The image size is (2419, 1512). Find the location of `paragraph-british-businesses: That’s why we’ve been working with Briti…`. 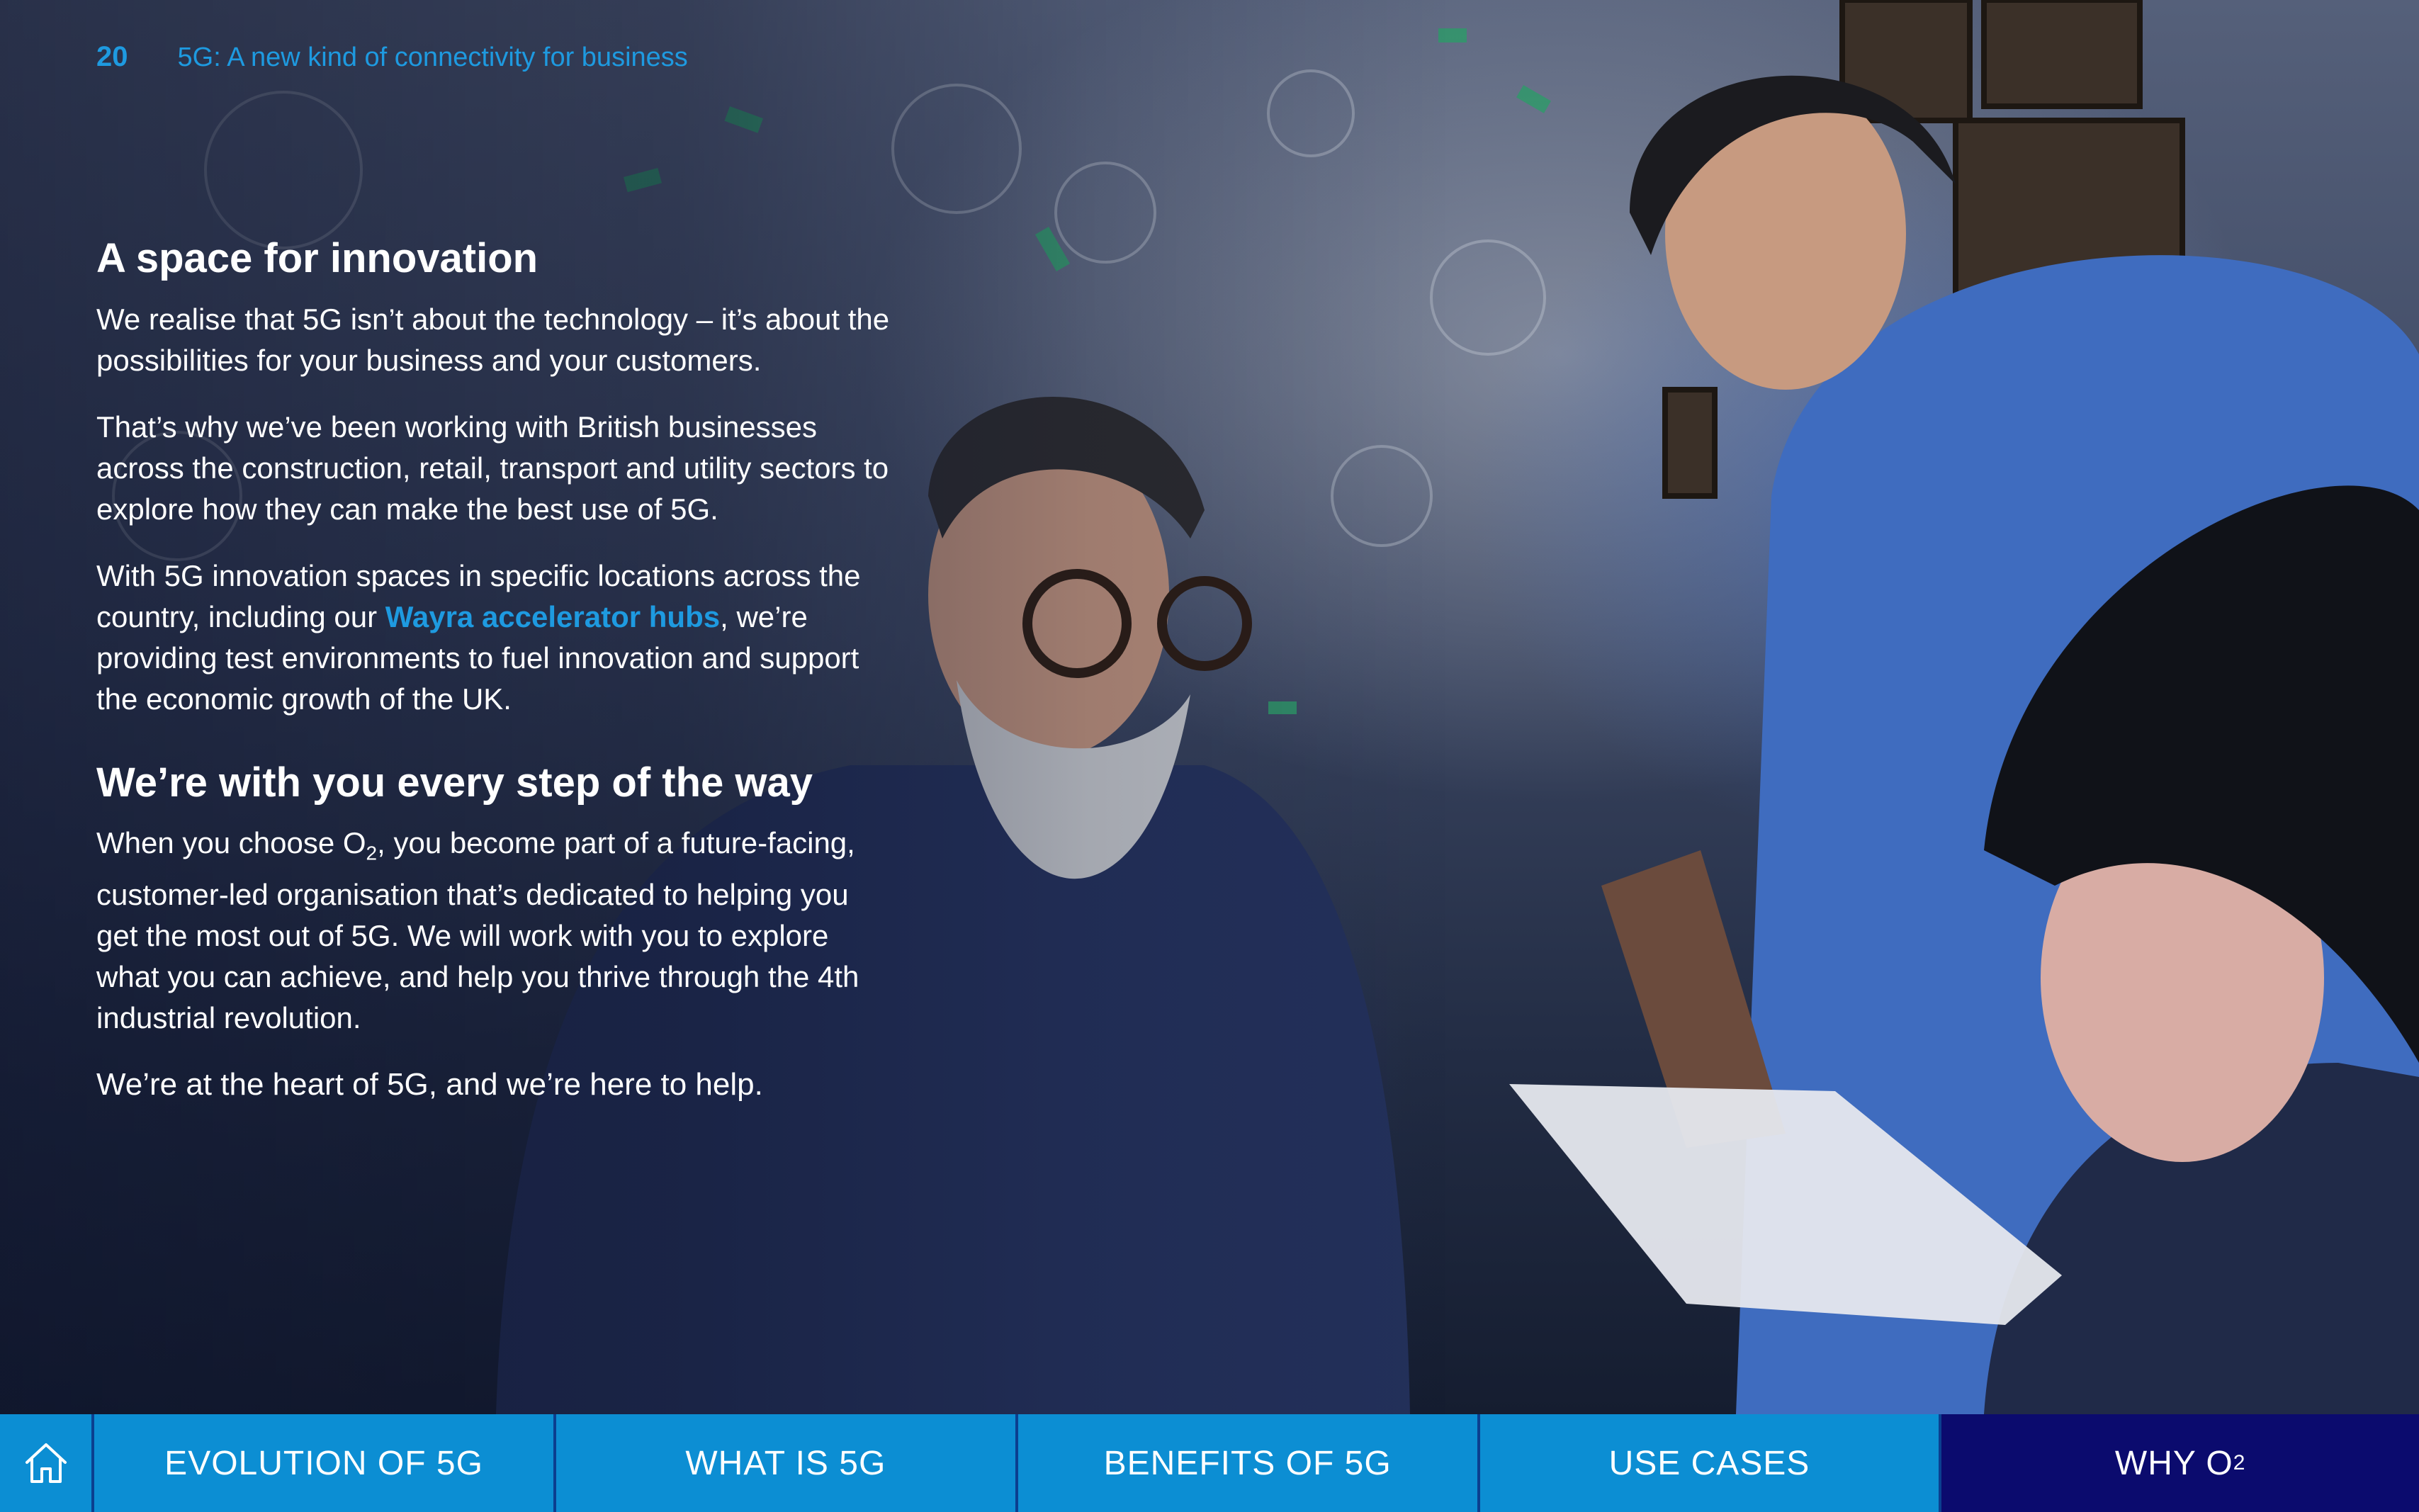

paragraph-british-businesses: That’s why we’ve been working with Briti… is located at coordinates (493, 468).